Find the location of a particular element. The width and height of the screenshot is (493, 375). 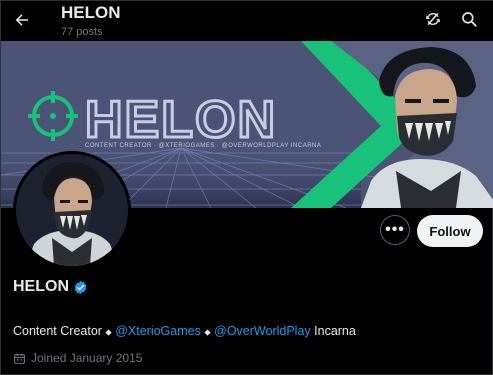

joined-text: Joined January 2015 is located at coordinates (87, 358).